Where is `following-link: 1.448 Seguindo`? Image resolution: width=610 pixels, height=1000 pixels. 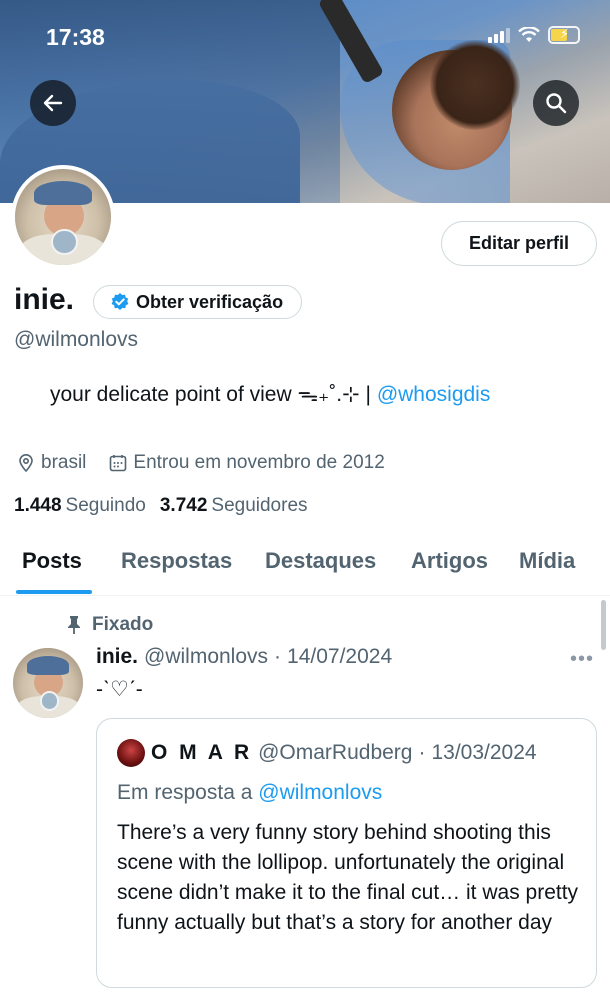
following-link: 1.448 Seguindo is located at coordinates (80, 506).